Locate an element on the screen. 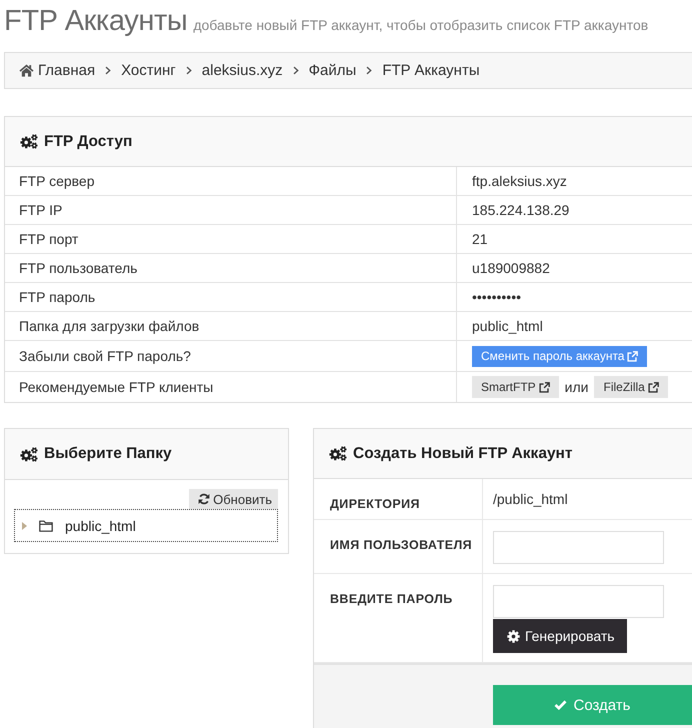 Image resolution: width=692 pixels, height=728 pixels. form-label: ИМЯ ПОЛЬЗОВАТЕЛЯ is located at coordinates (398, 546).